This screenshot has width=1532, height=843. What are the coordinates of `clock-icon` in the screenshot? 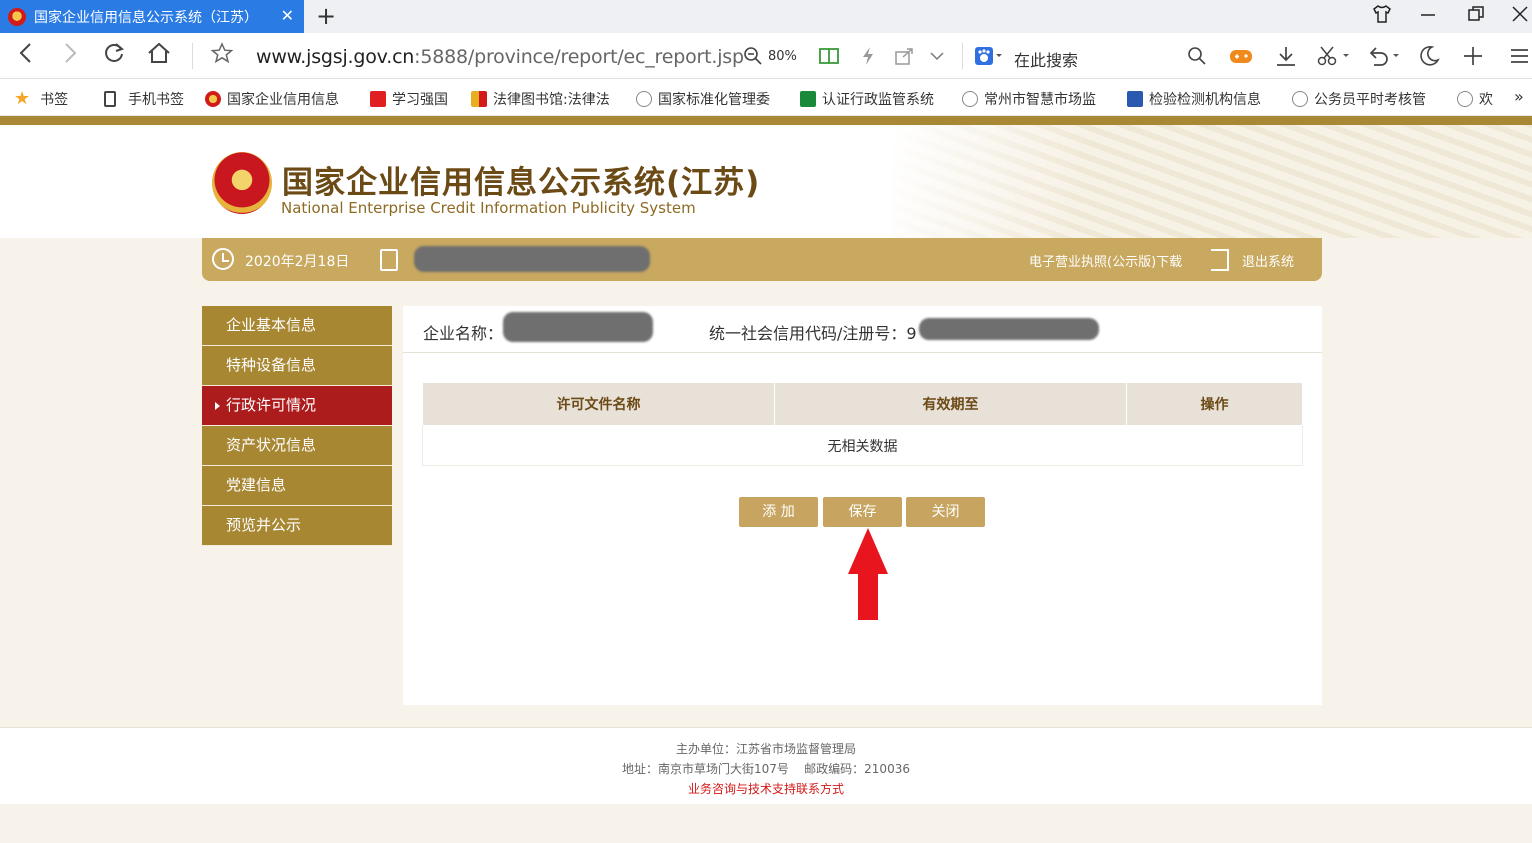 It's located at (223, 259).